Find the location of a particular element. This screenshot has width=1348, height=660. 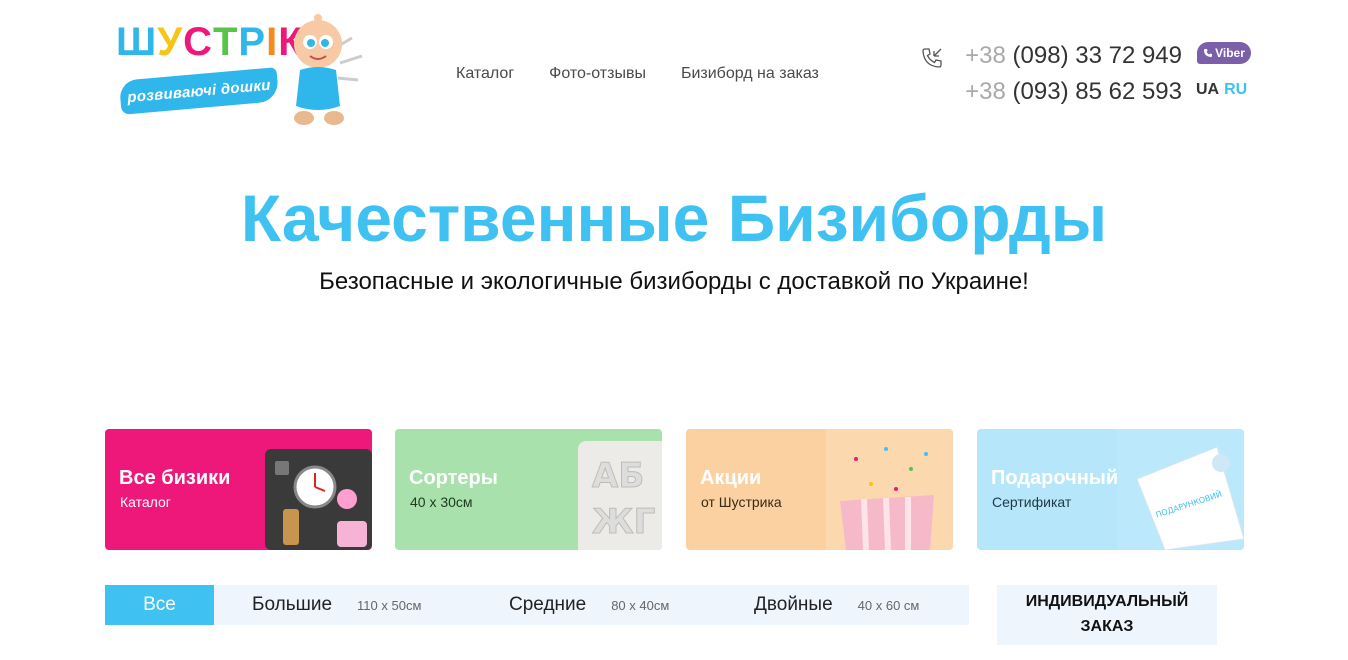

logo-letter: Р is located at coordinates (252, 42).